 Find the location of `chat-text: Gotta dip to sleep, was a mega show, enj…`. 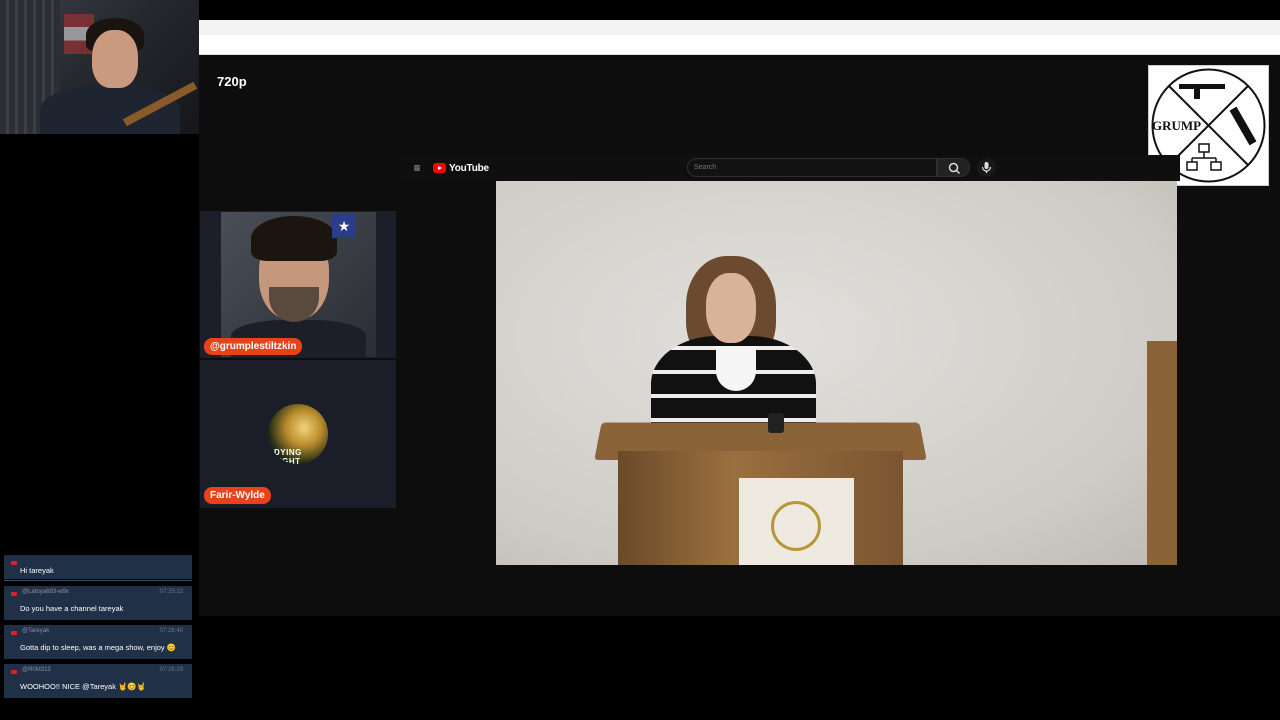

chat-text: Gotta dip to sleep, was a mega show, enj… is located at coordinates (98, 647).